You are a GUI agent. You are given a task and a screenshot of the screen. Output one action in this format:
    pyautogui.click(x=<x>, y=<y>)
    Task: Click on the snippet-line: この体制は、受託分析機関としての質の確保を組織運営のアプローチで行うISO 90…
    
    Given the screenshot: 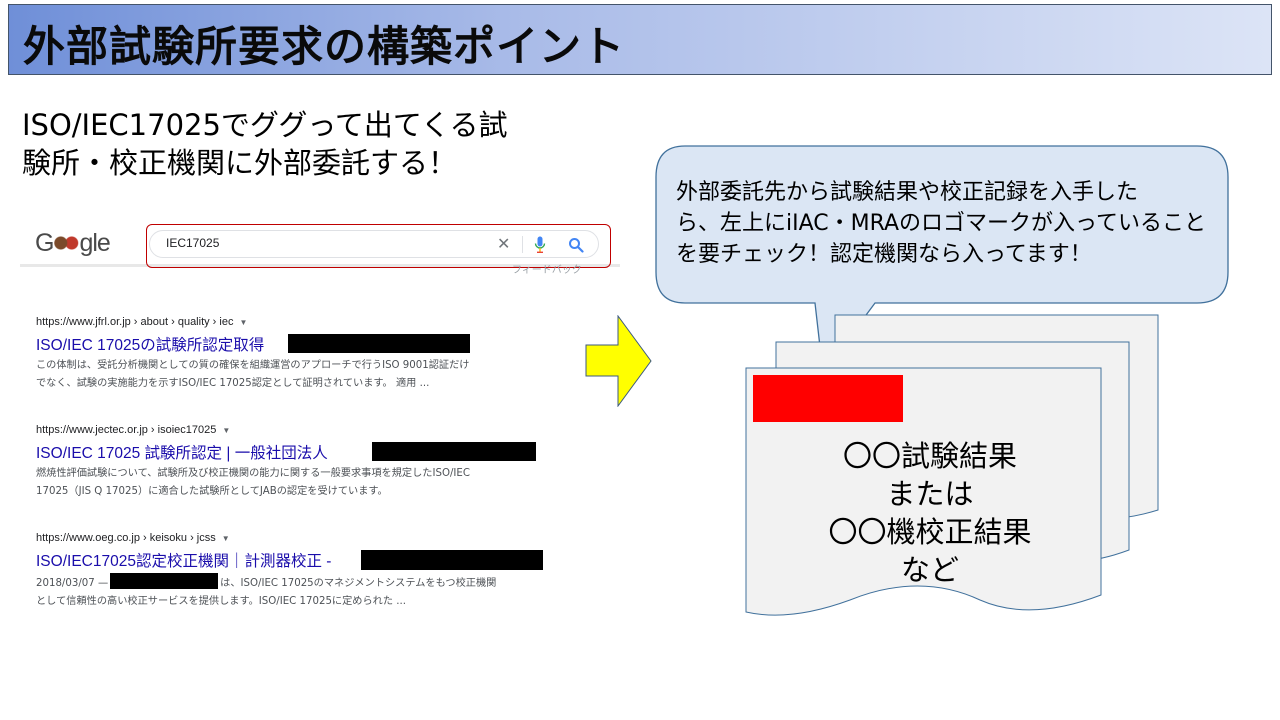 What is the action you would take?
    pyautogui.click(x=253, y=365)
    